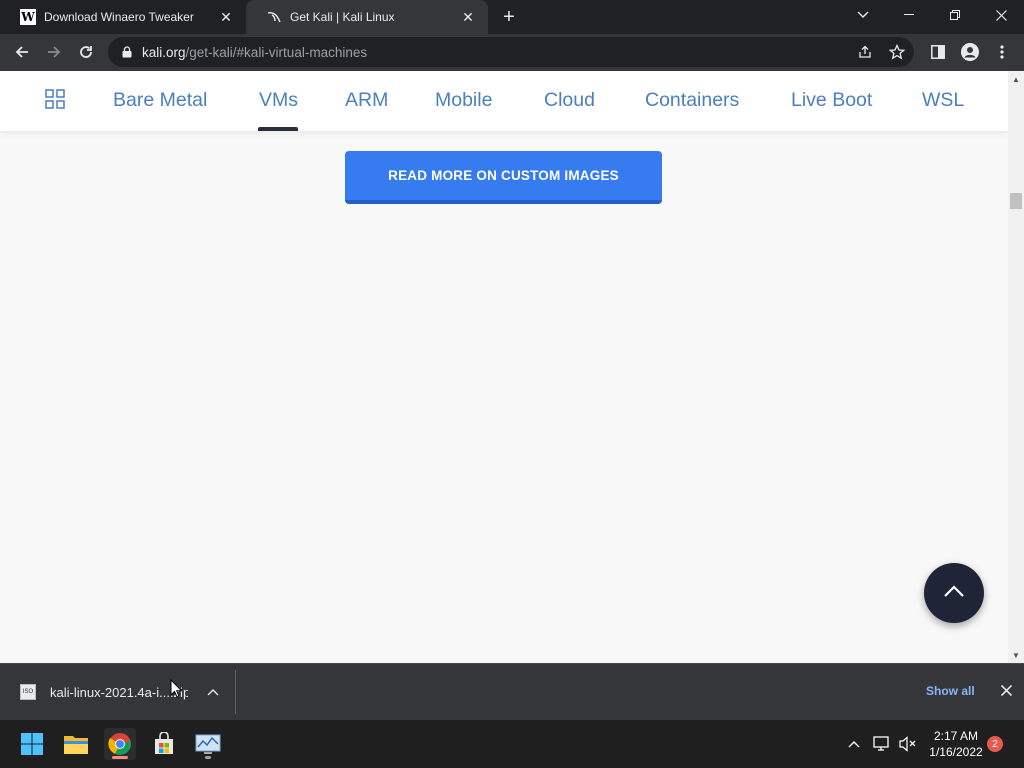 The height and width of the screenshot is (768, 1024). What do you see at coordinates (943, 100) in the screenshot?
I see `subnav-item-wsl: WSL` at bounding box center [943, 100].